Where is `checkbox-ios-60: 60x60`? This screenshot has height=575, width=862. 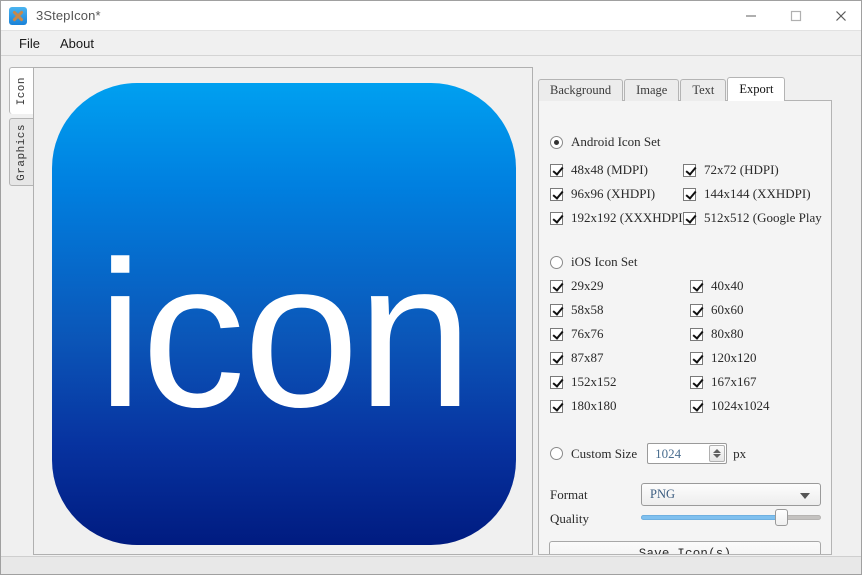 checkbox-ios-60: 60x60 is located at coordinates (717, 310).